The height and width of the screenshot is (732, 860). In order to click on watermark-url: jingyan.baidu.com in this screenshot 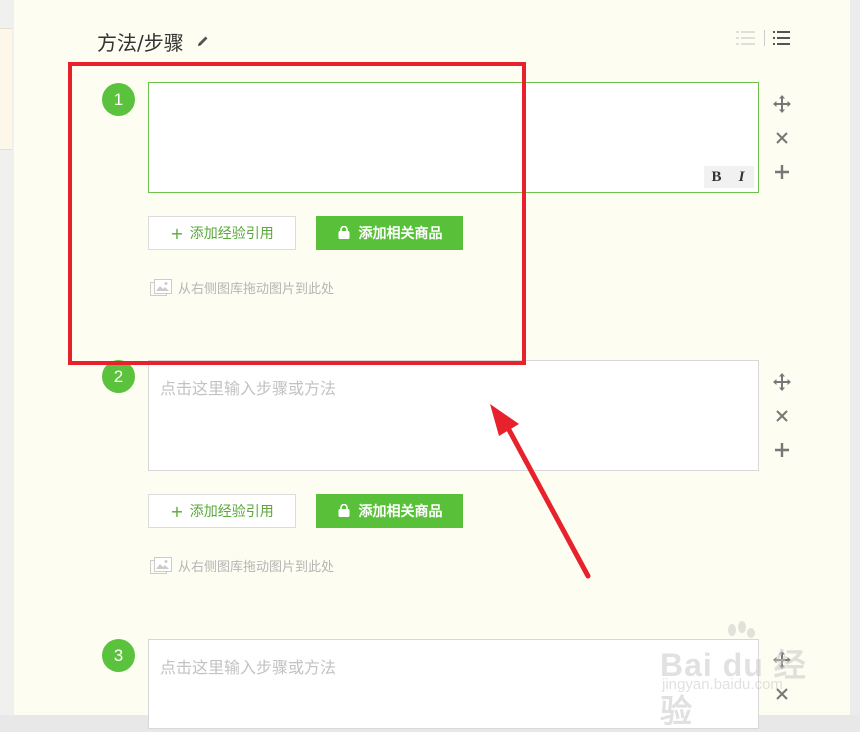, I will do `click(722, 684)`.